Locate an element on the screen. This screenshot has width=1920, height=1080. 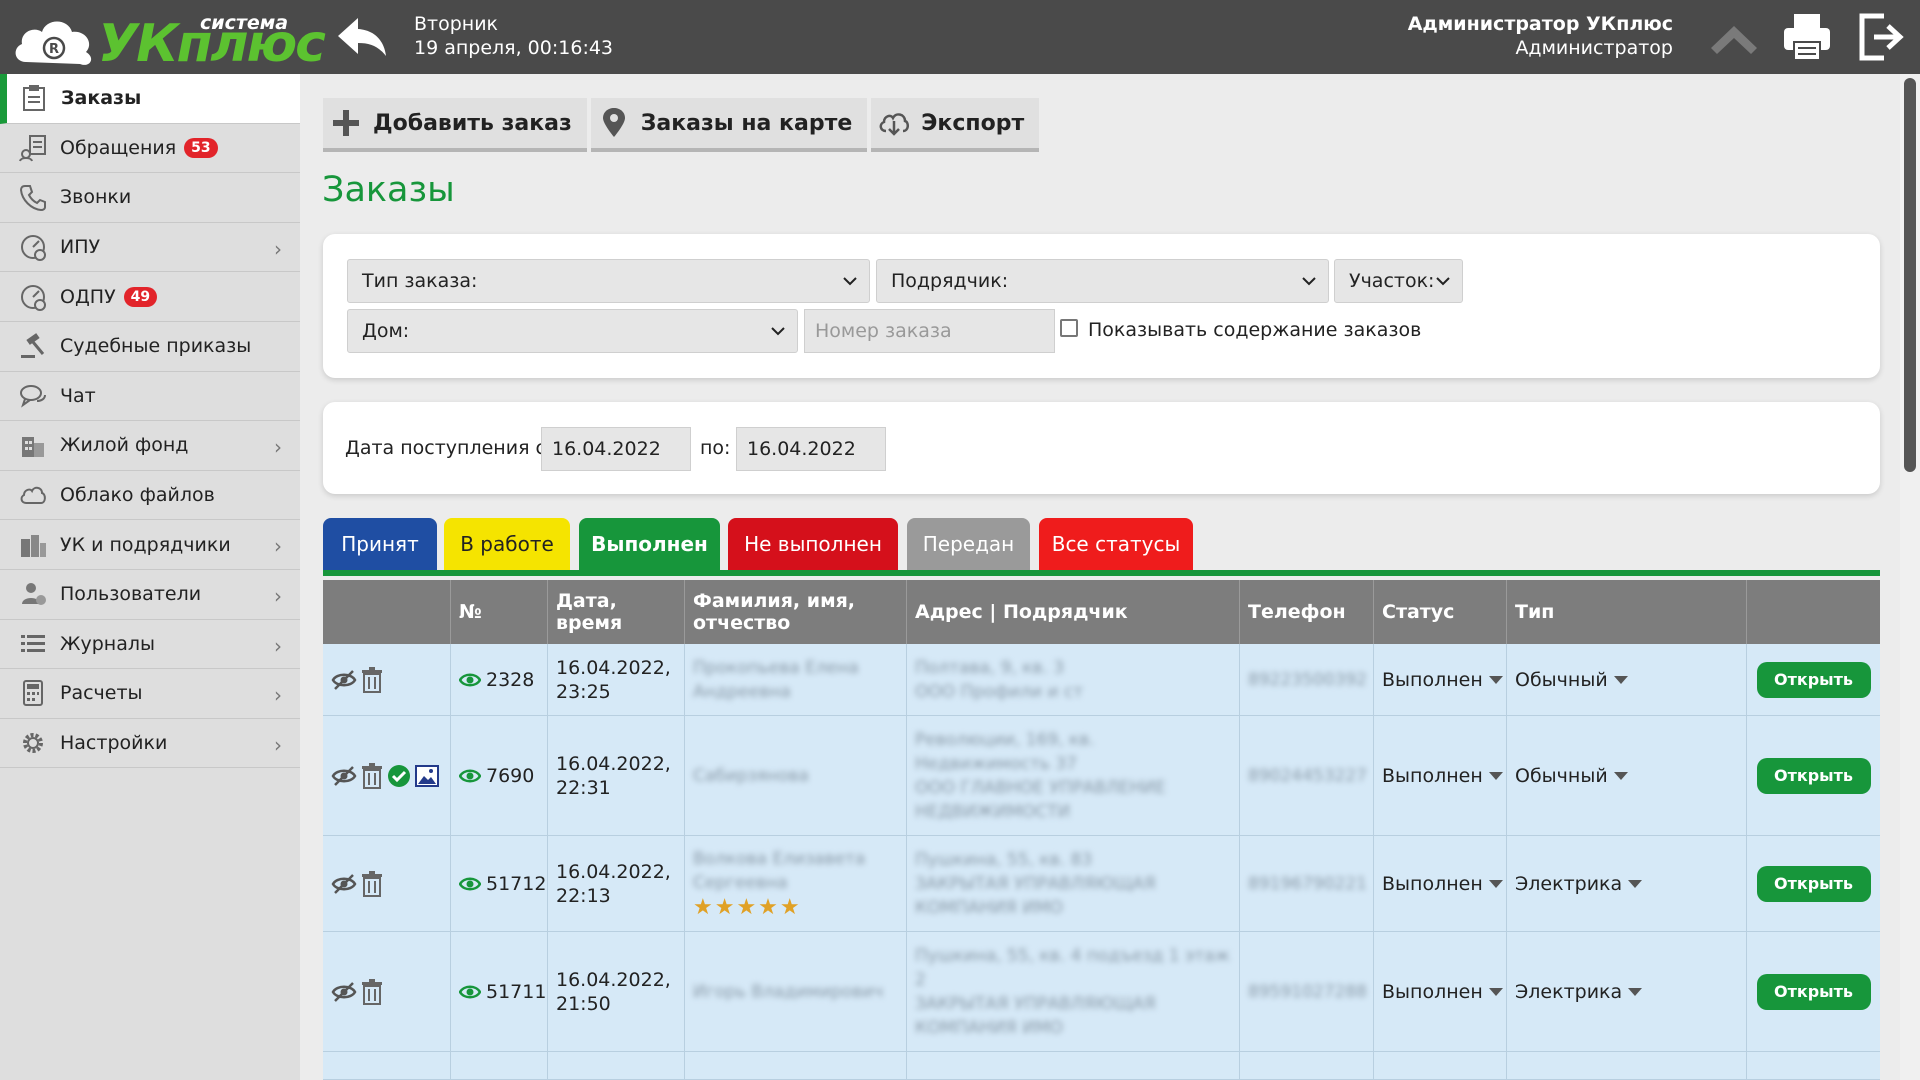
column-header-datetime: Дата, время is located at coordinates (616, 612).